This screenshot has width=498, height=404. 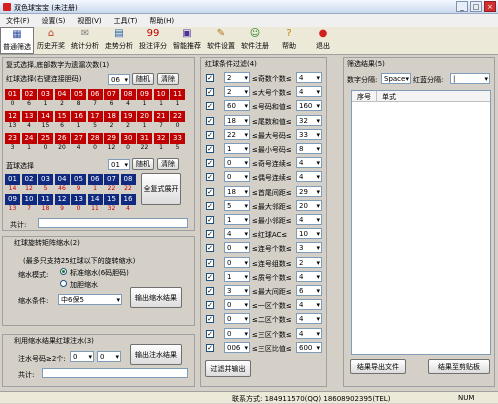 What do you see at coordinates (82, 356) in the screenshot?
I see `inject-select-1: 0` at bounding box center [82, 356].